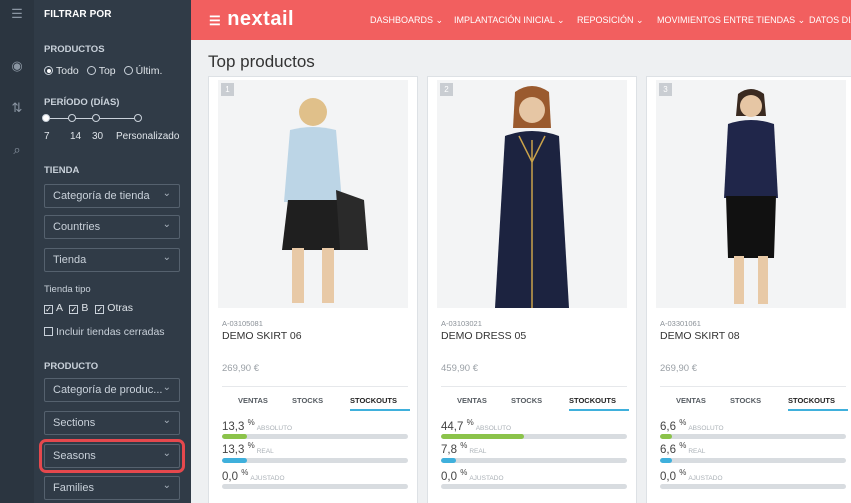 Image resolution: width=851 pixels, height=503 pixels. I want to click on radio-todo: Todo, so click(61, 71).